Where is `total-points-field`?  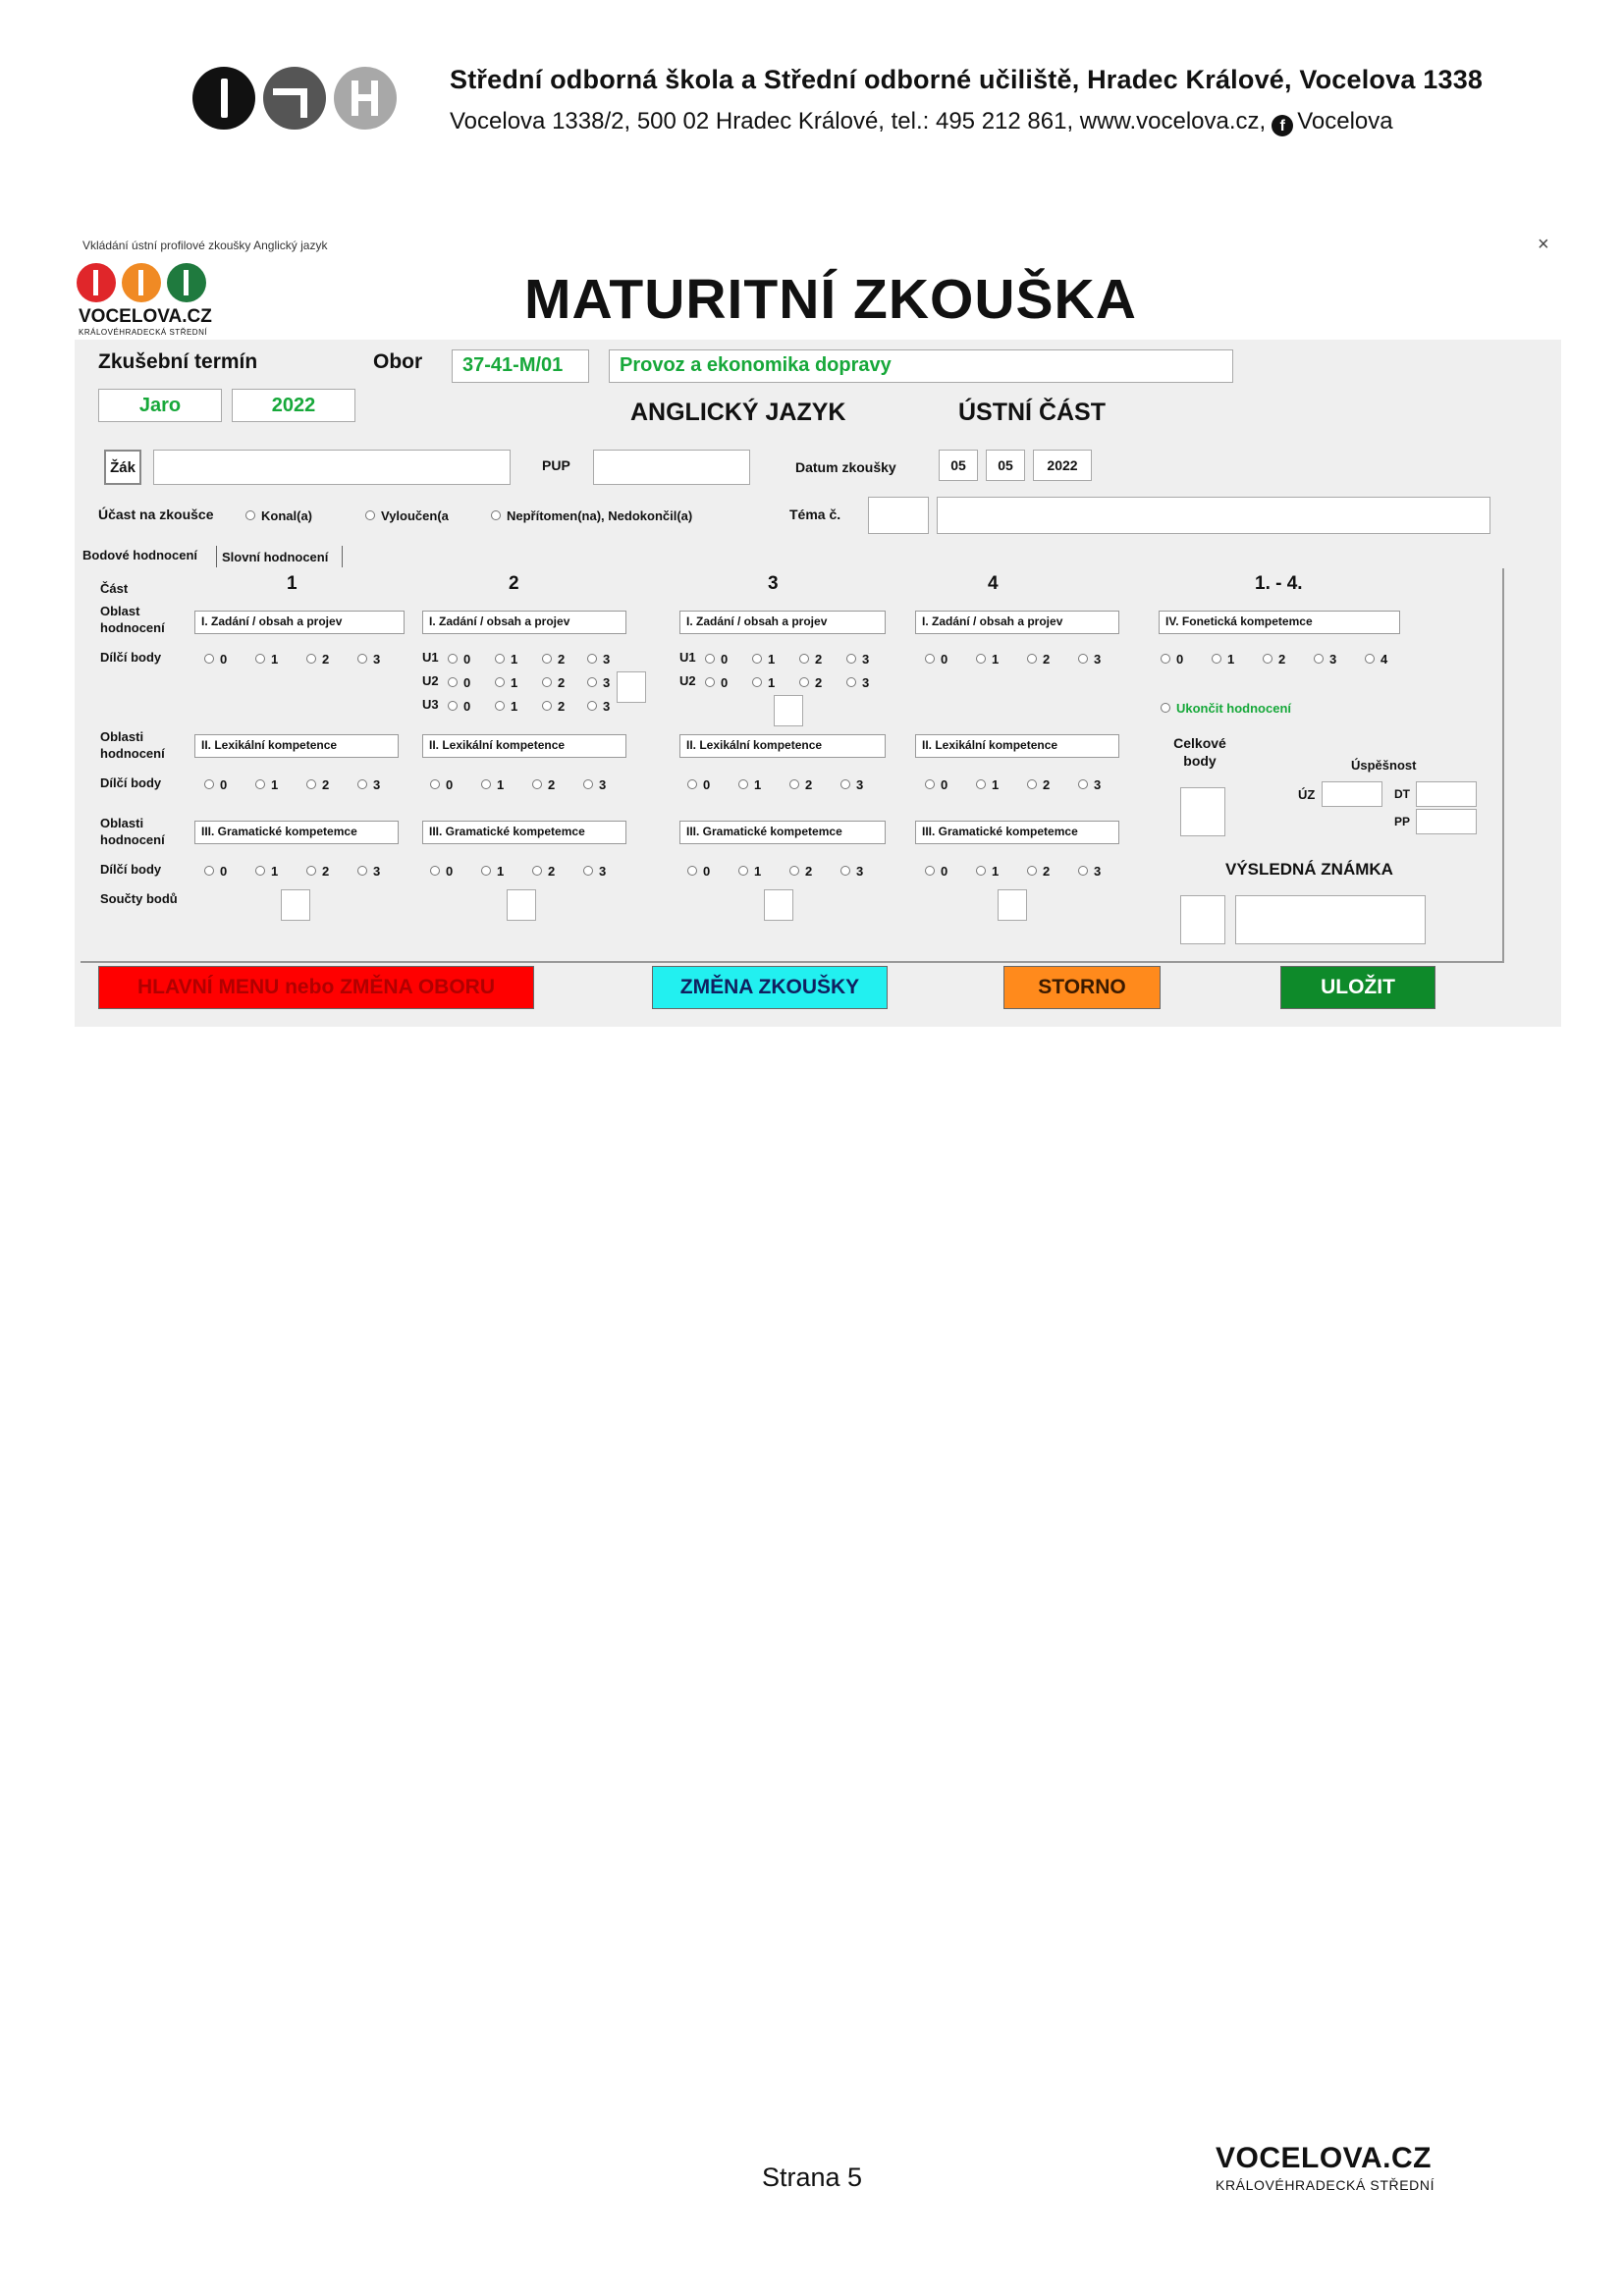 total-points-field is located at coordinates (1202, 811).